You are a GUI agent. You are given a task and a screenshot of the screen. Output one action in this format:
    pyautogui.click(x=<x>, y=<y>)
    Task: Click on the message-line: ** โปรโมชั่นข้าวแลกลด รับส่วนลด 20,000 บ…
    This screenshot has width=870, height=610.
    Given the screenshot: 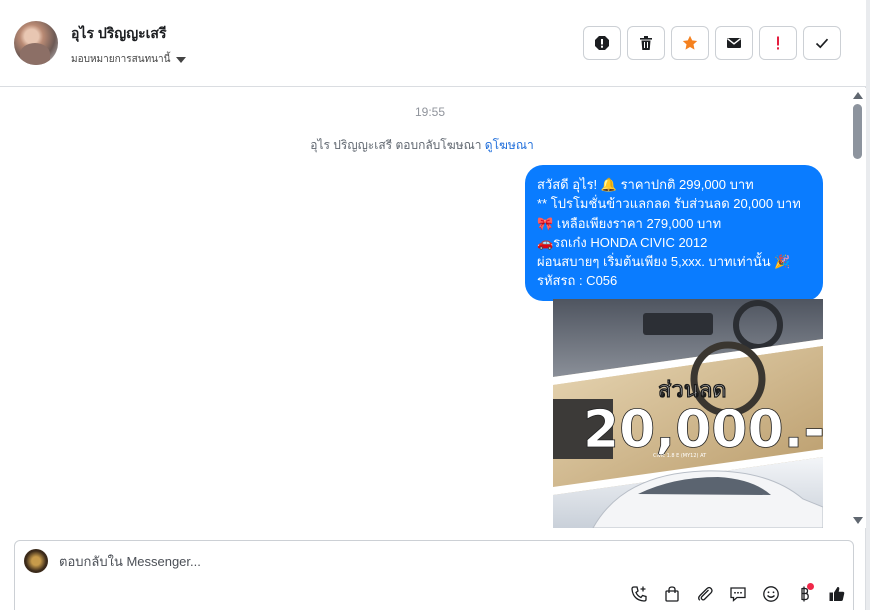 What is the action you would take?
    pyautogui.click(x=669, y=204)
    